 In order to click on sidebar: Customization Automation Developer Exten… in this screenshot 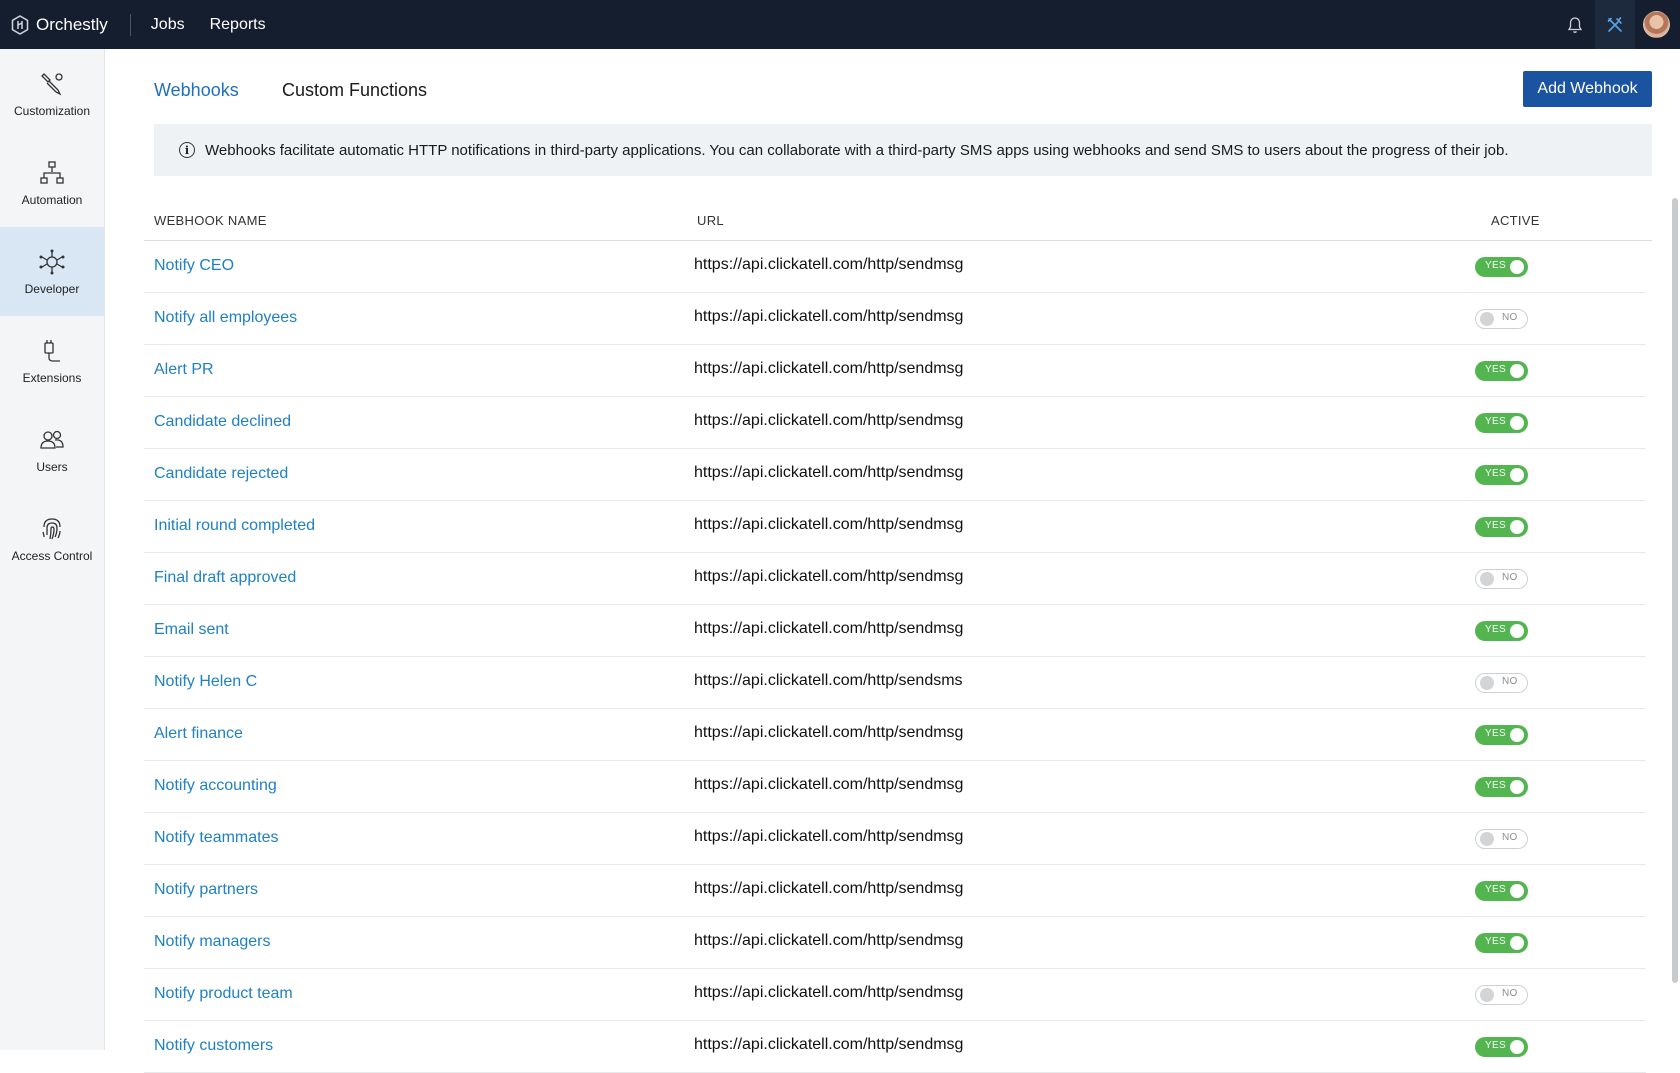, I will do `click(52, 549)`.